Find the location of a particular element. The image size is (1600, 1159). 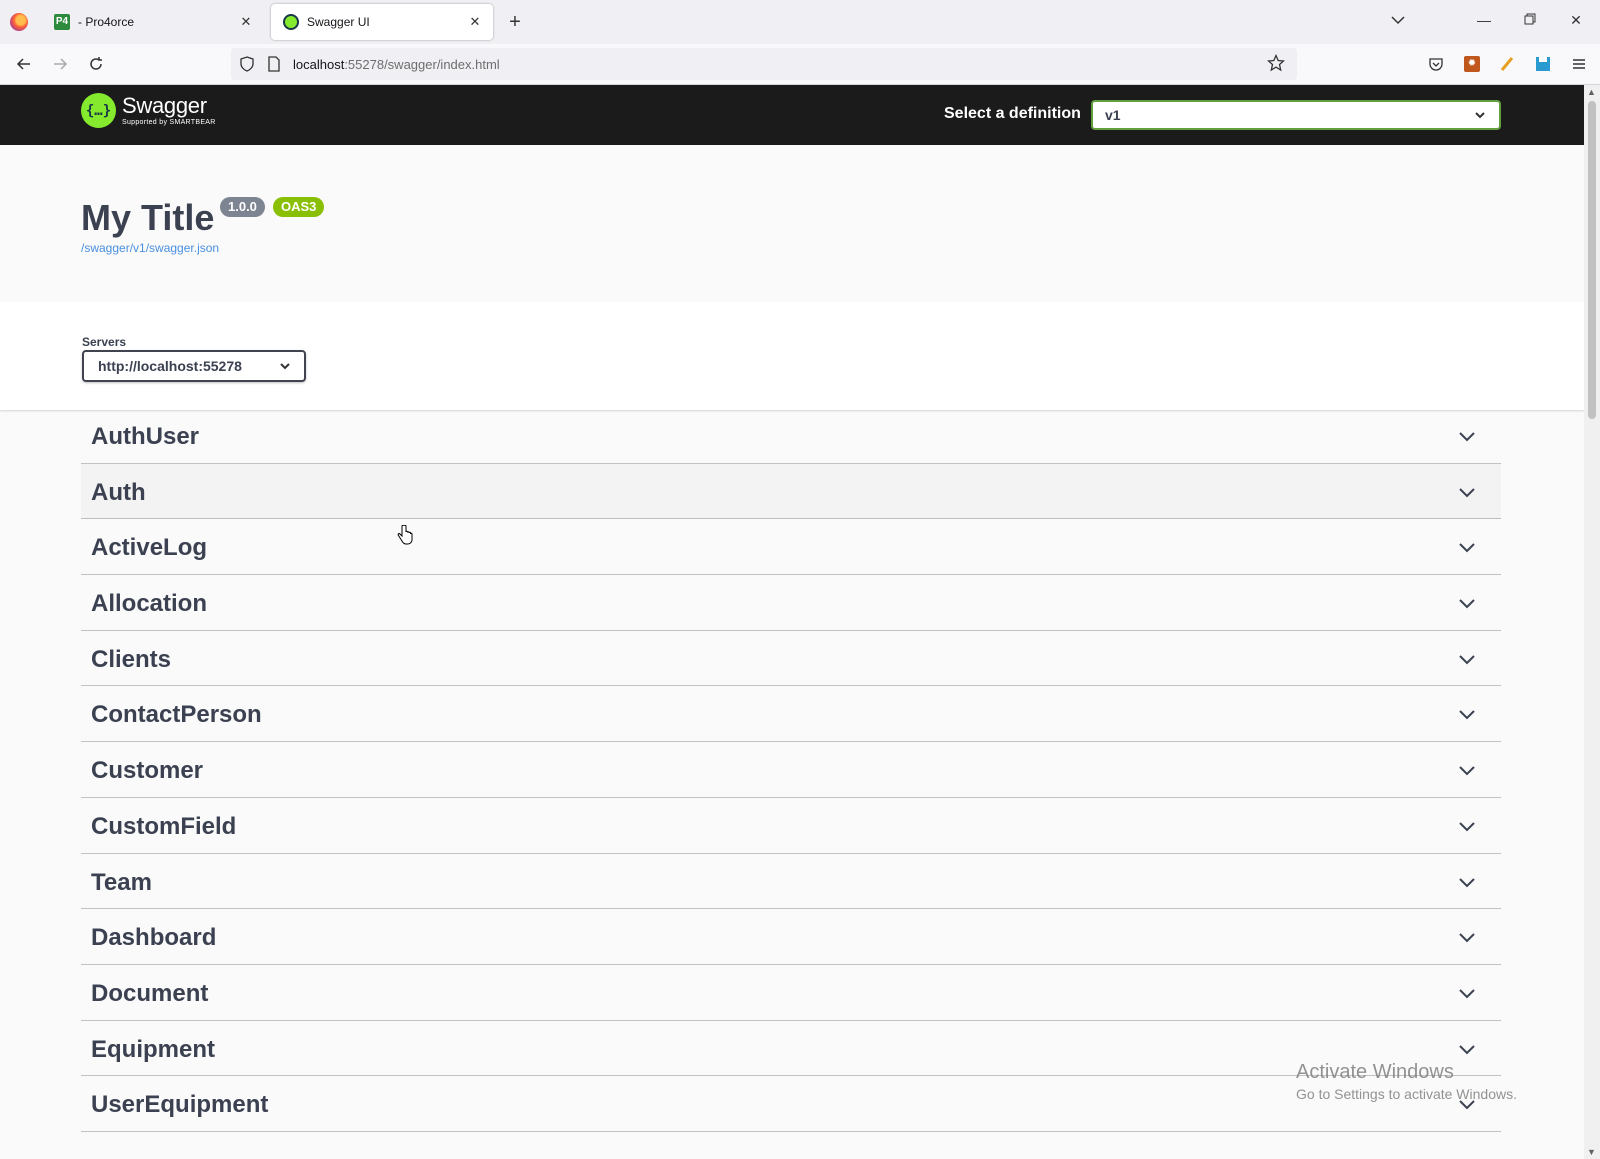

swagger-favicon-icon is located at coordinates (291, 22).